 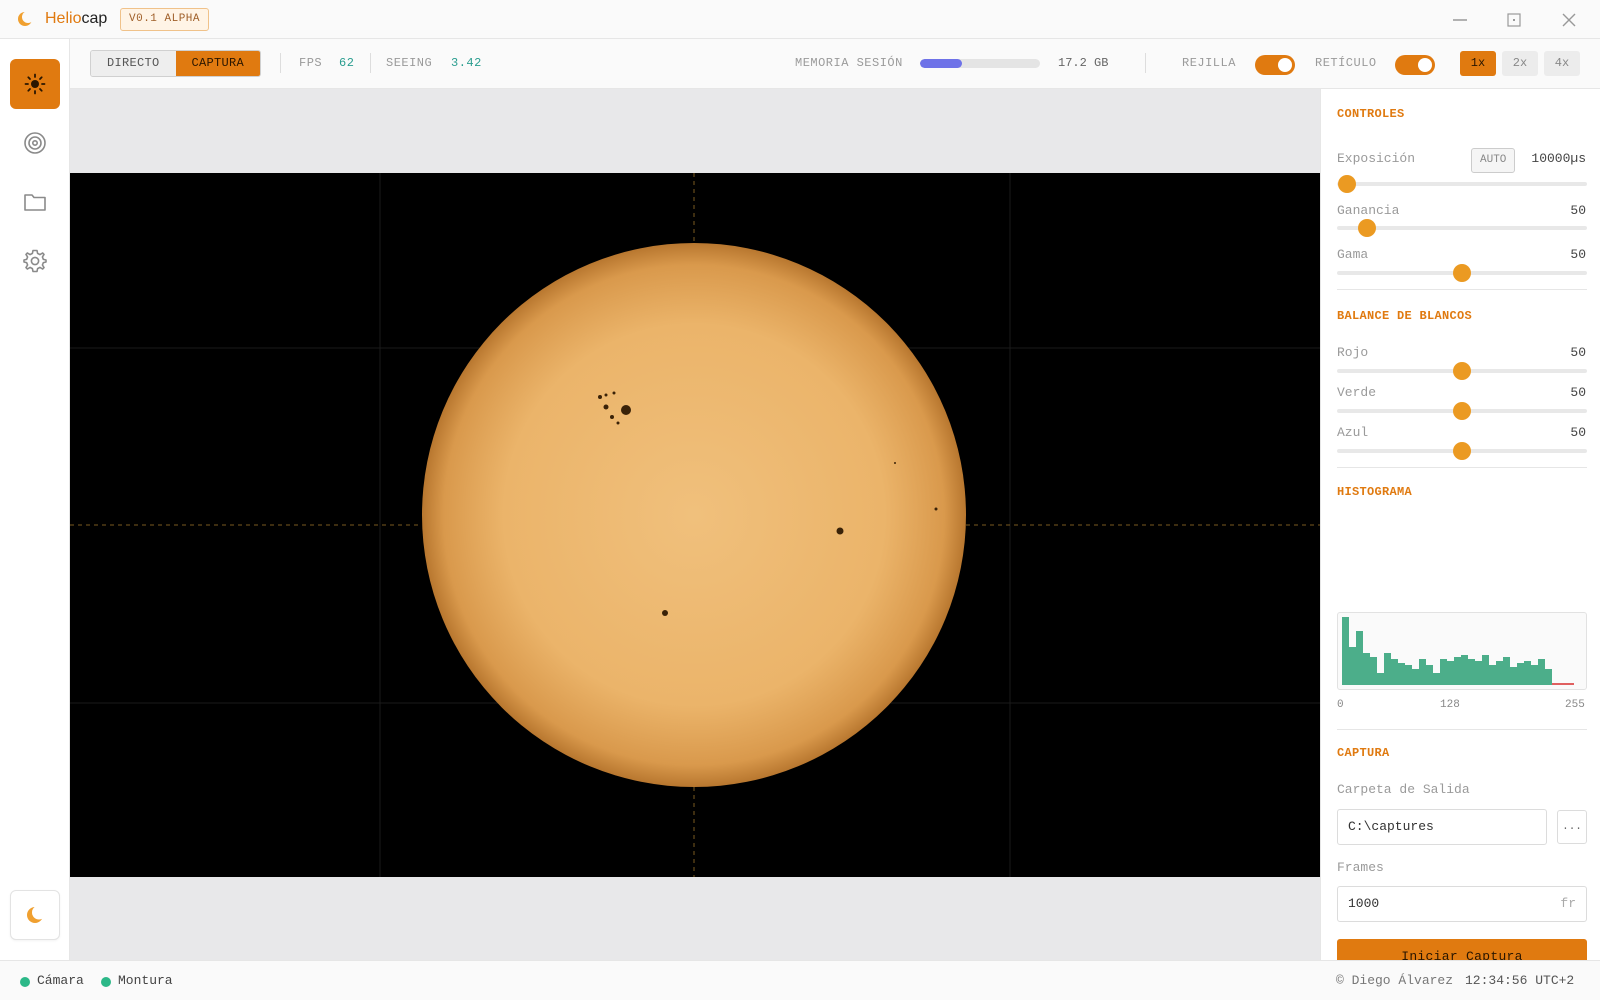 What do you see at coordinates (218, 63) in the screenshot?
I see `mode-capture-button: CAPTURA` at bounding box center [218, 63].